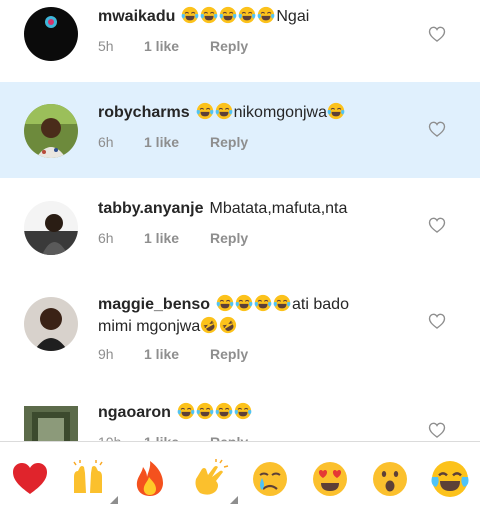  What do you see at coordinates (293, 16) in the screenshot?
I see `comment-body: Ngai` at bounding box center [293, 16].